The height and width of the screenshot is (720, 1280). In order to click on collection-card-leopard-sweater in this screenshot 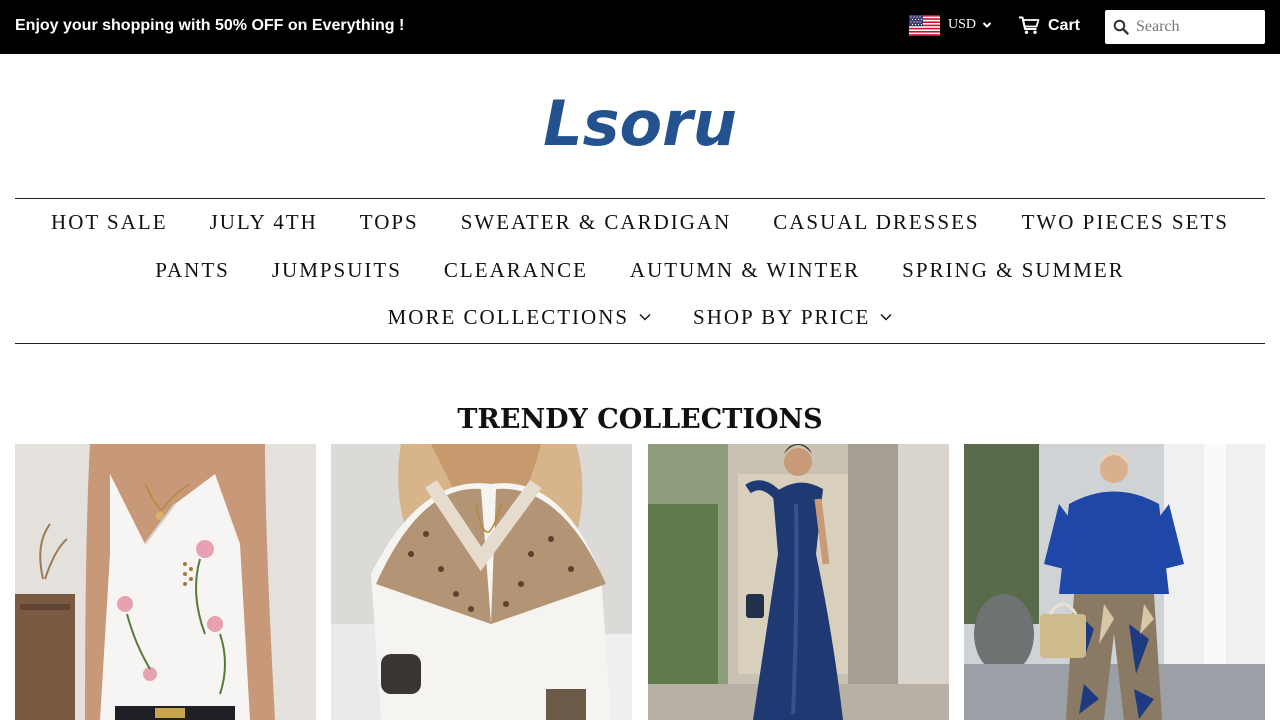, I will do `click(481, 582)`.